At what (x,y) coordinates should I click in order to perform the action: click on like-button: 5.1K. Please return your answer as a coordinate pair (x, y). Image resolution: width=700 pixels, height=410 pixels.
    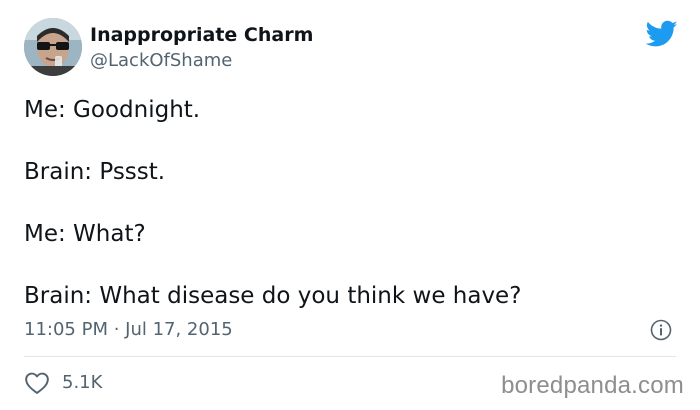
    Looking at the image, I should click on (63, 383).